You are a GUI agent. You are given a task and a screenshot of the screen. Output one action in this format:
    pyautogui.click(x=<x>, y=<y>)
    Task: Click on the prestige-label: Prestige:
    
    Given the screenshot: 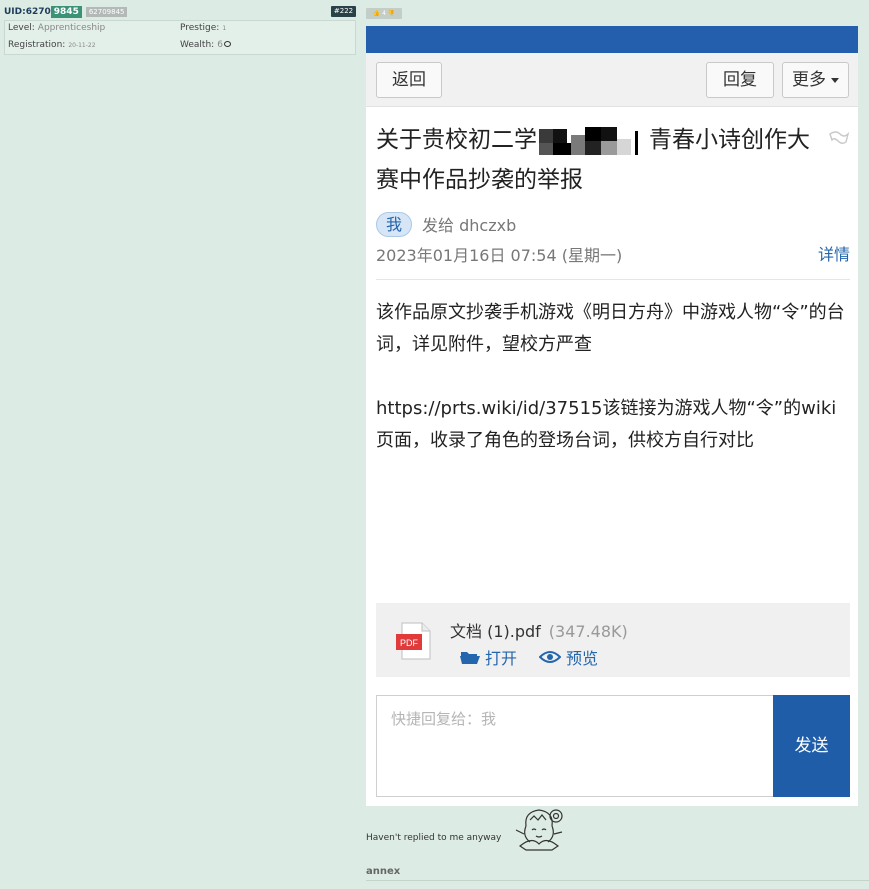 What is the action you would take?
    pyautogui.click(x=200, y=28)
    